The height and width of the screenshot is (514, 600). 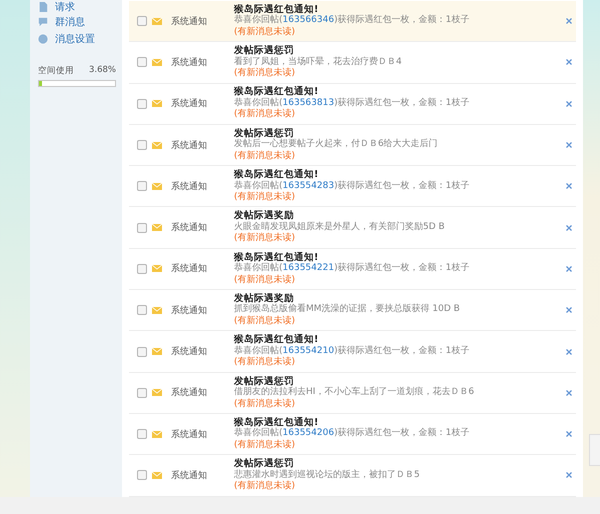 I want to click on message-row: 系统通知 发帖际遇惩罚 借朋友的法拉利去HI，不小心车上刮了一道划痕，花去ＤＢ6 (有新消息未读), so click(x=352, y=393).